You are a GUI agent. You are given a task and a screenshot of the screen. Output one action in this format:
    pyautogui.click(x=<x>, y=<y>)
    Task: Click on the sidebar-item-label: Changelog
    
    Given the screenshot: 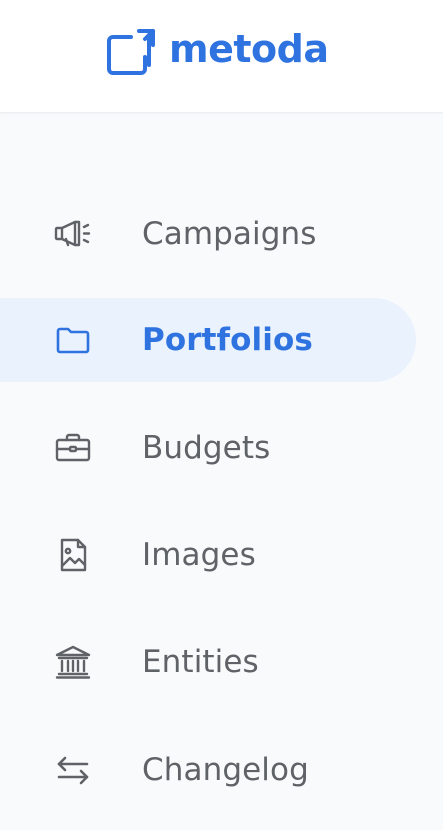 What is the action you would take?
    pyautogui.click(x=225, y=770)
    